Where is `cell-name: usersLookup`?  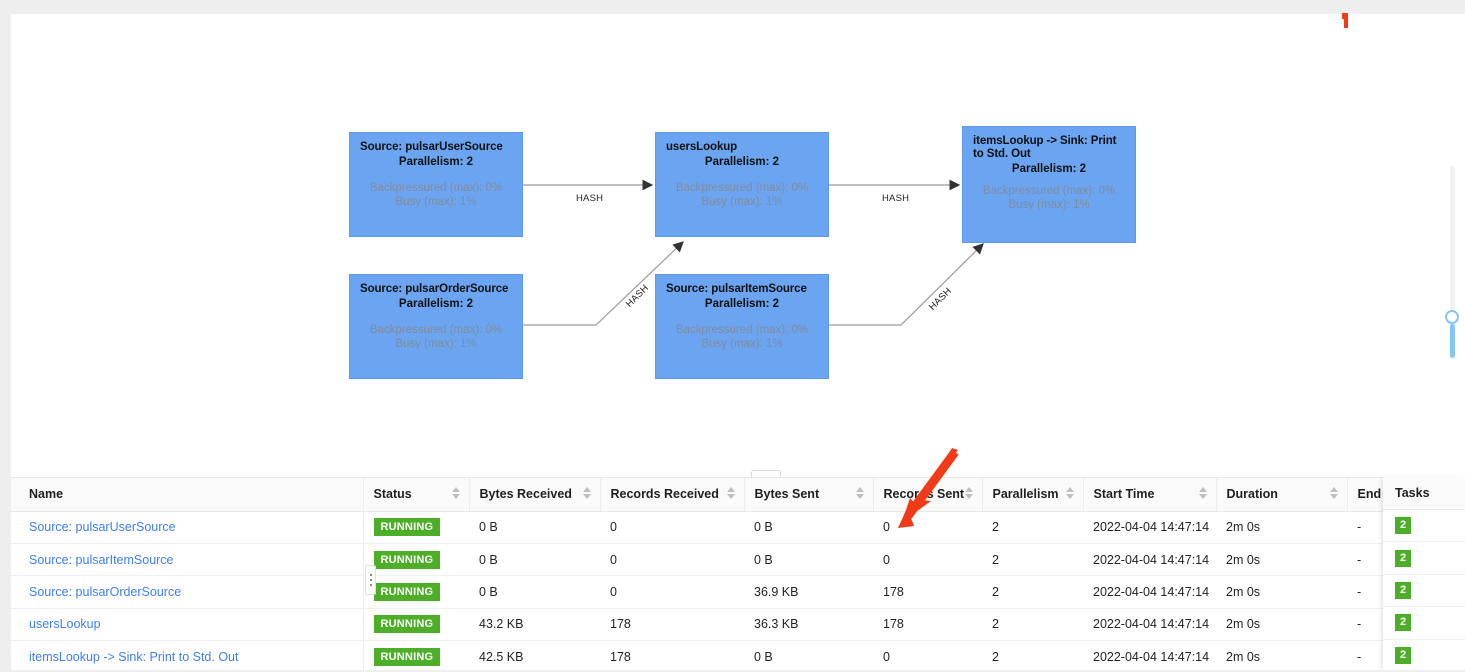
cell-name: usersLookup is located at coordinates (187, 625).